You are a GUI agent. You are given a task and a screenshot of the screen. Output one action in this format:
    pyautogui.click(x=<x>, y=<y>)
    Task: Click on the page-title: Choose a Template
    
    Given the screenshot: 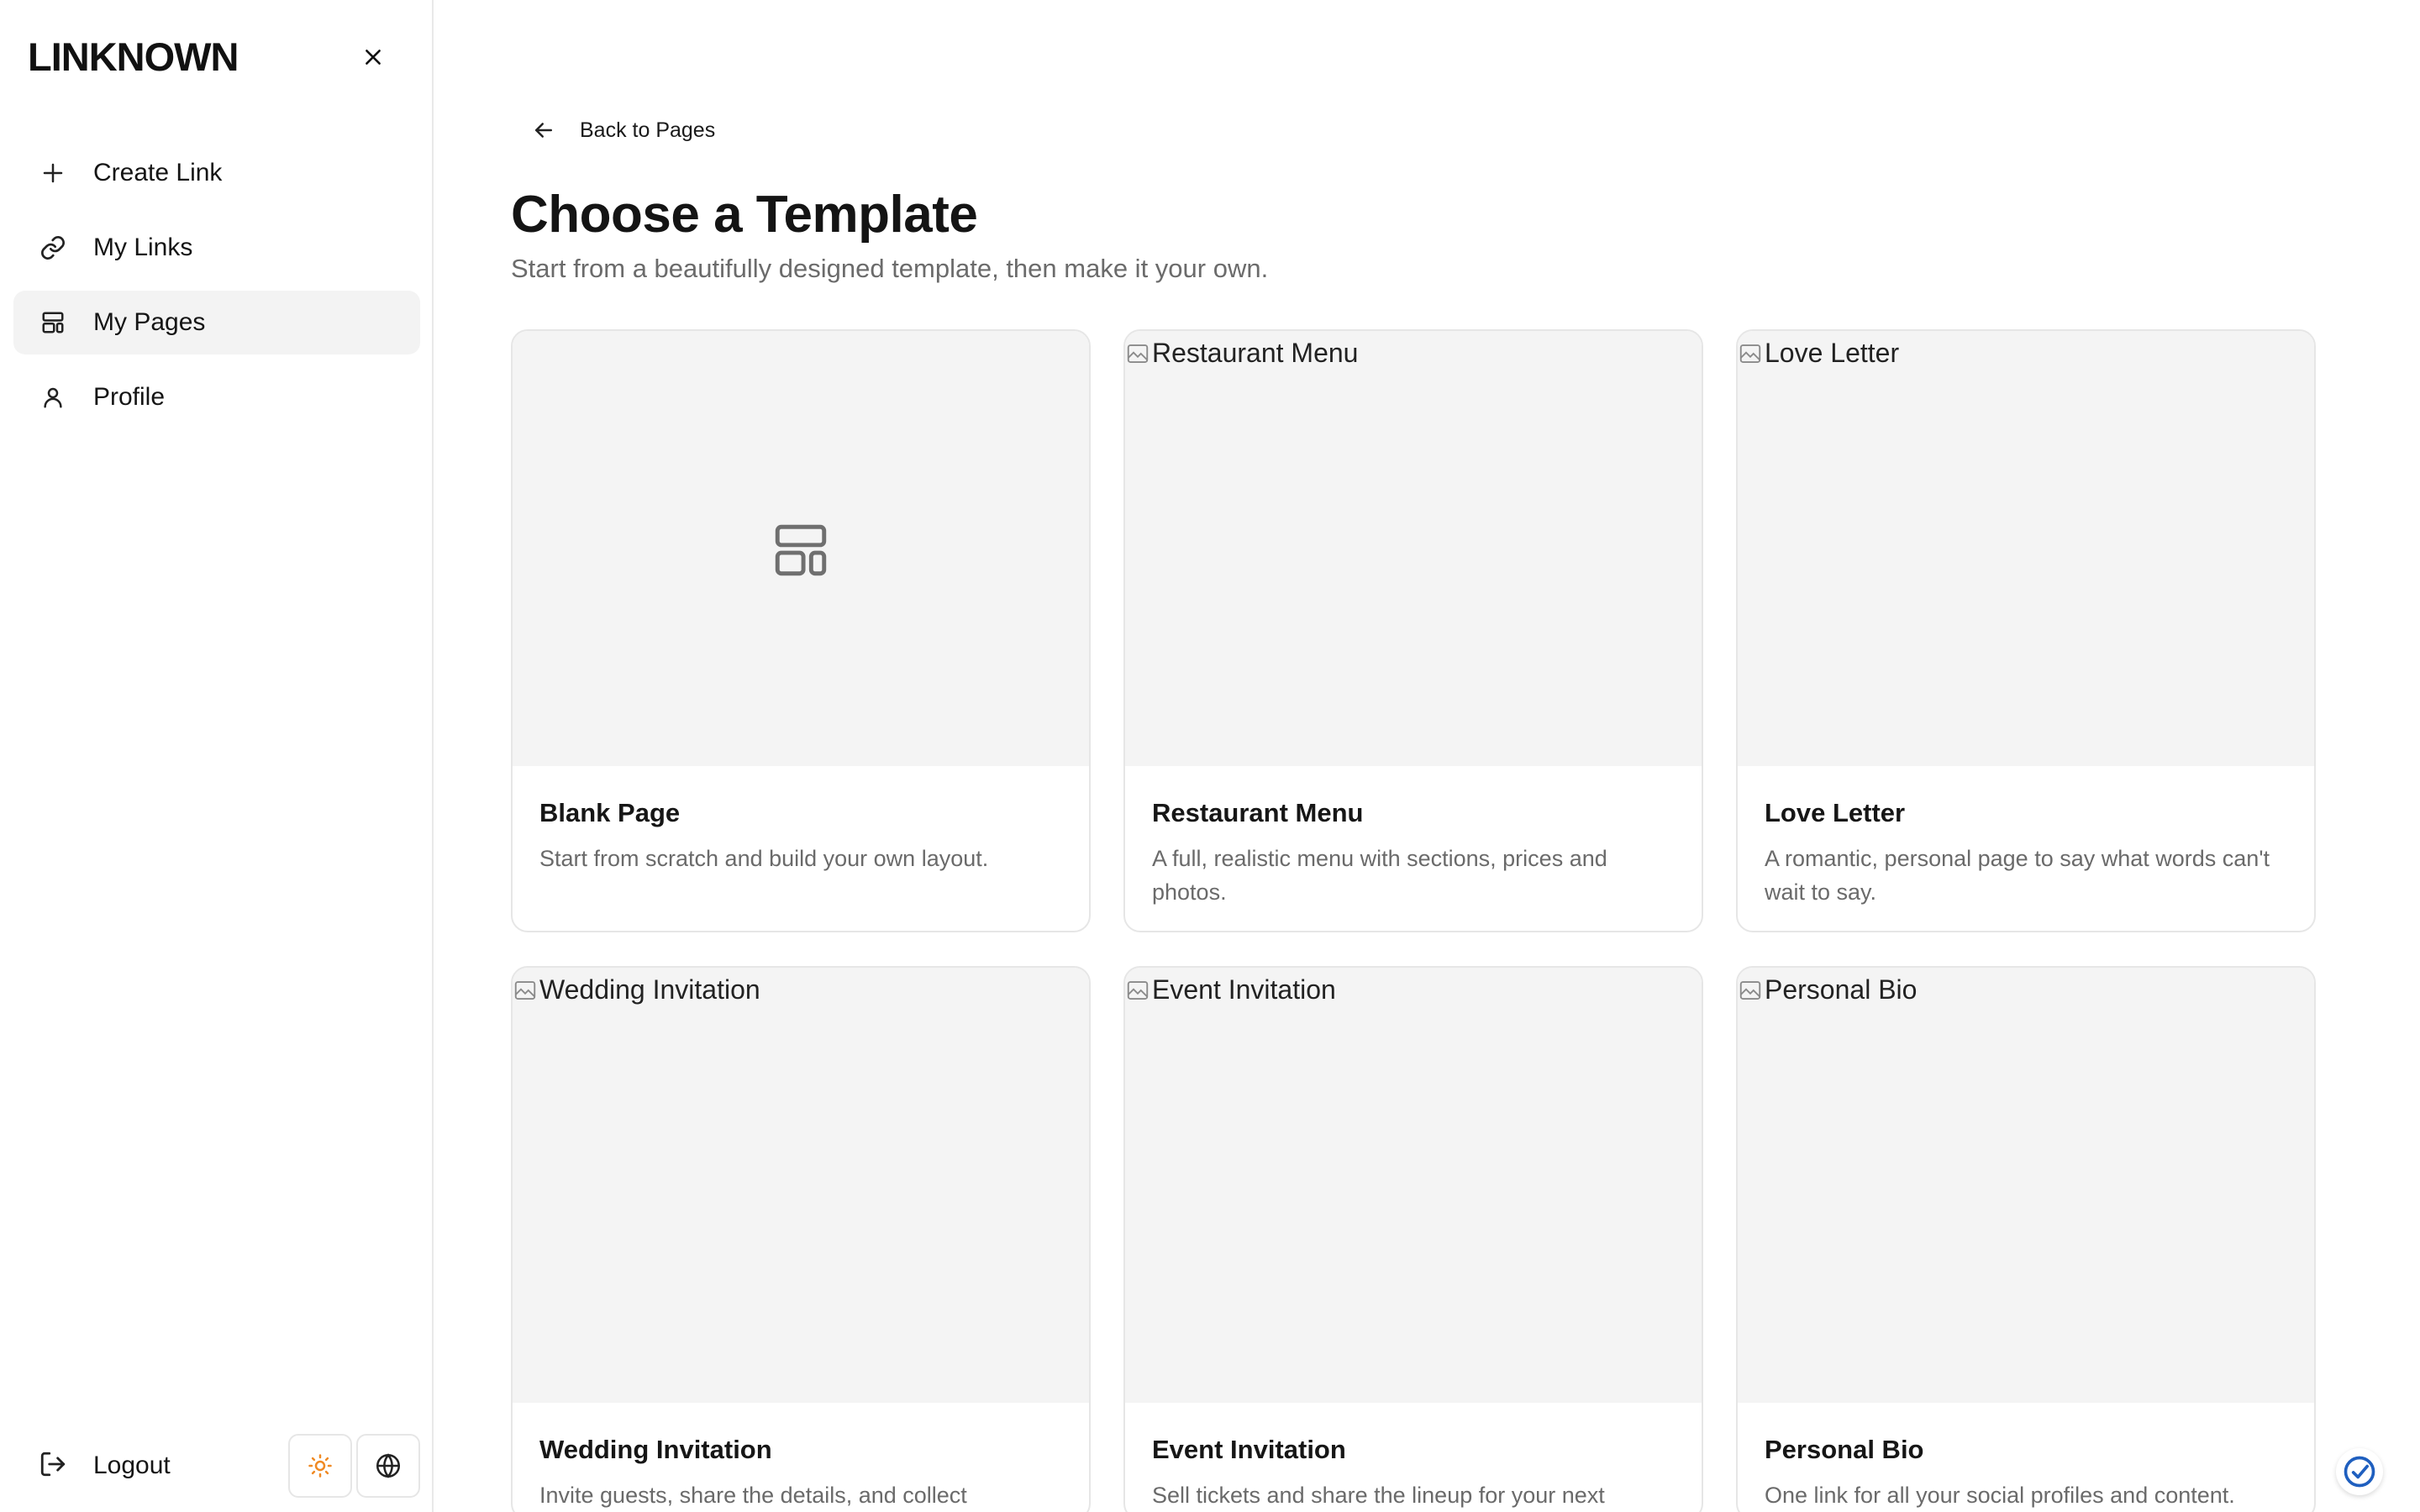 What is the action you would take?
    pyautogui.click(x=744, y=215)
    